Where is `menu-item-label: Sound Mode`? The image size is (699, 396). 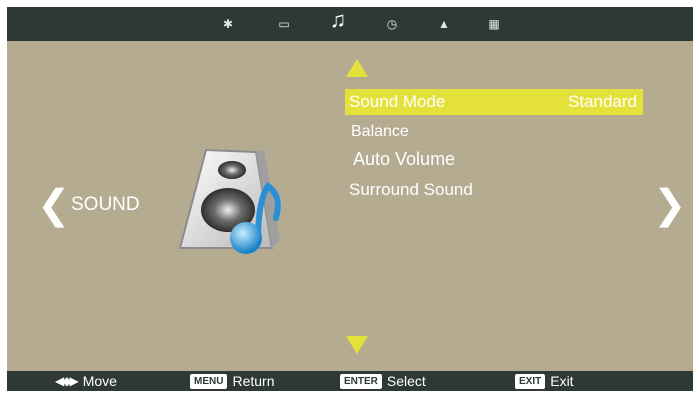
menu-item-label: Sound Mode is located at coordinates (397, 101).